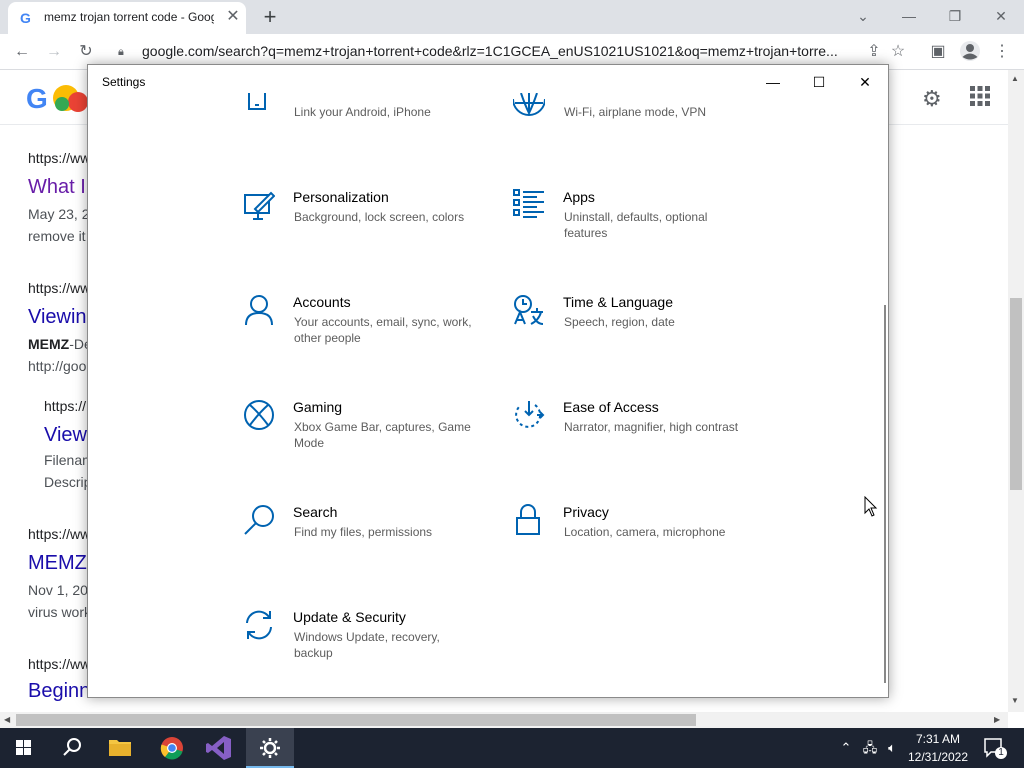  Describe the element at coordinates (645, 532) in the screenshot. I see `settings-tile-desc: Location, camera, microphone` at that location.